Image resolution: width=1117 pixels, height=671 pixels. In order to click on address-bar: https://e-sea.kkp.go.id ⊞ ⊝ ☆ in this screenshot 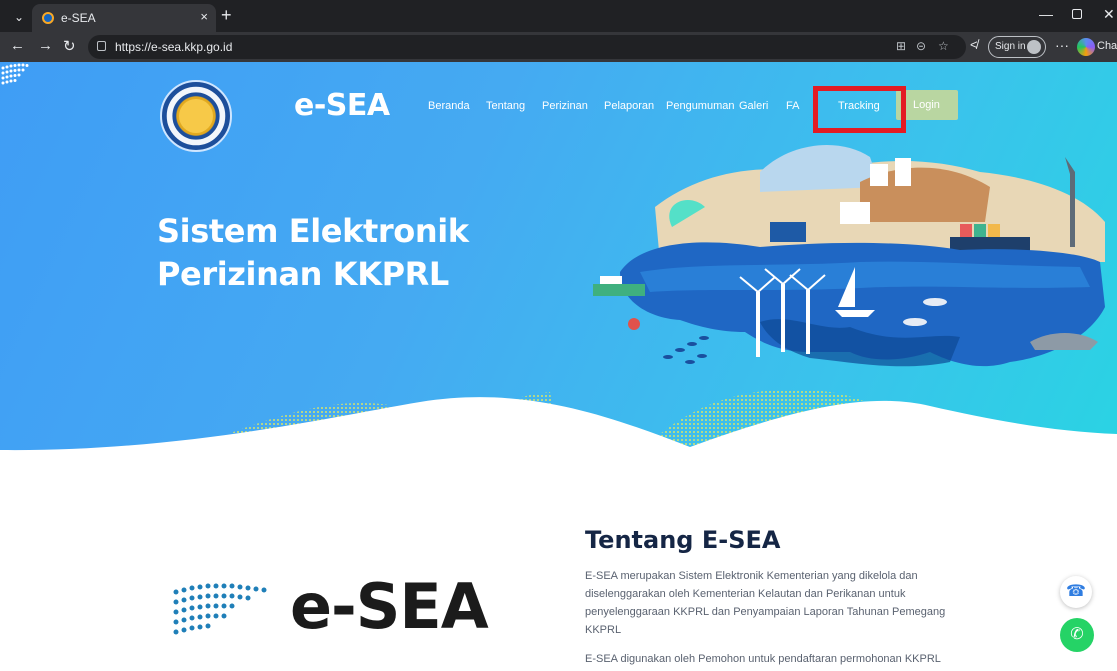, I will do `click(527, 47)`.